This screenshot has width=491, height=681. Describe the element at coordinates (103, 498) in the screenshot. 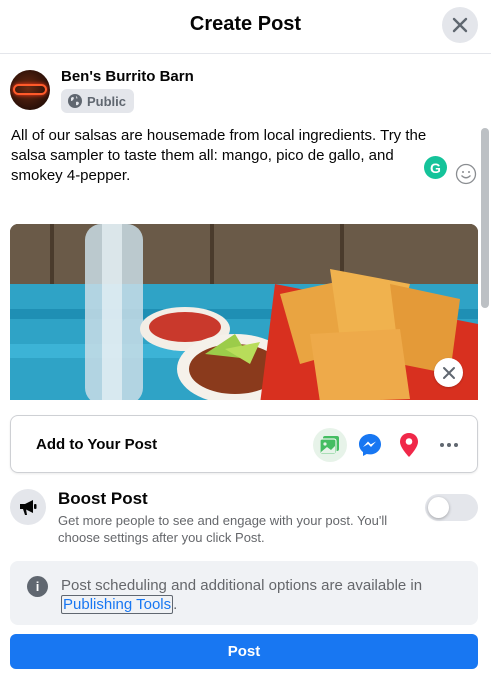

I see `boost-title: Boost Post` at that location.